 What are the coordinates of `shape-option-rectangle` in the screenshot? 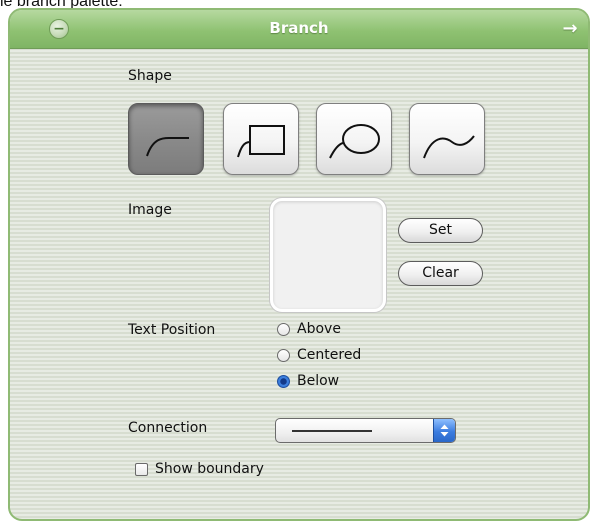 It's located at (261, 139).